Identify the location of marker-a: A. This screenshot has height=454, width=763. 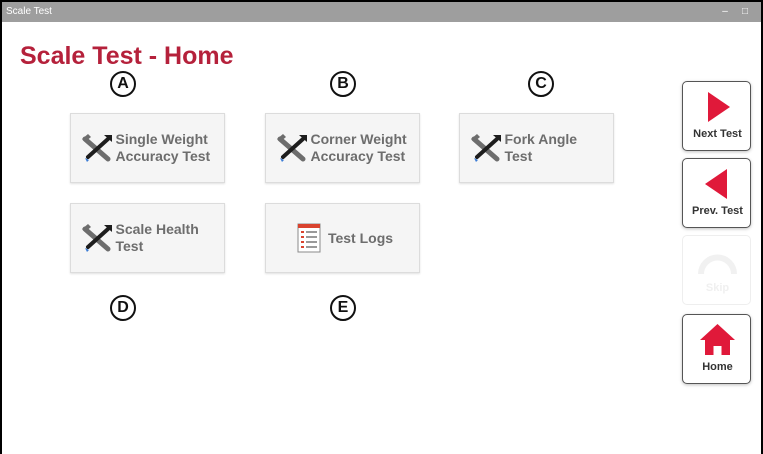
(123, 84).